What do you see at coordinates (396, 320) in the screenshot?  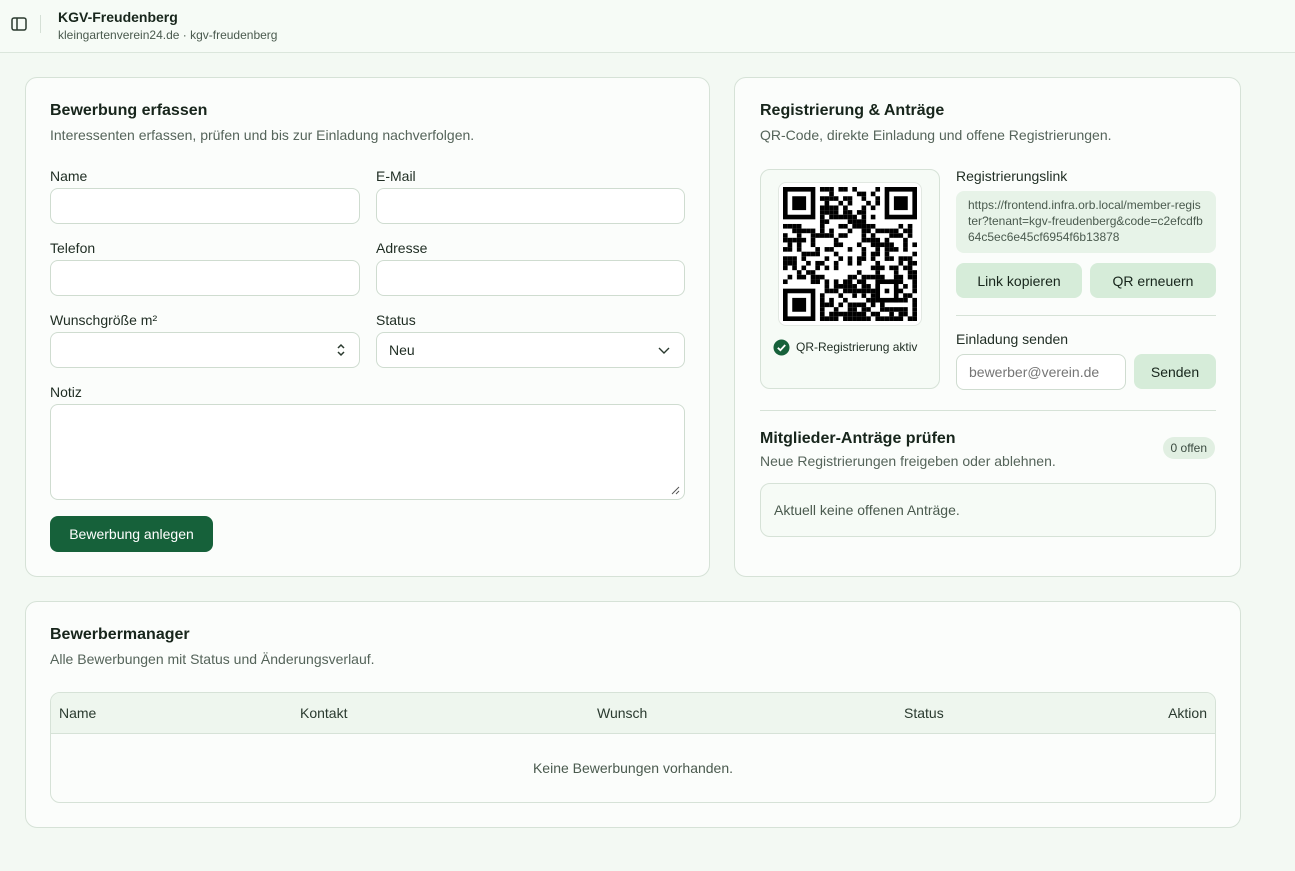 I see `status-label: Status` at bounding box center [396, 320].